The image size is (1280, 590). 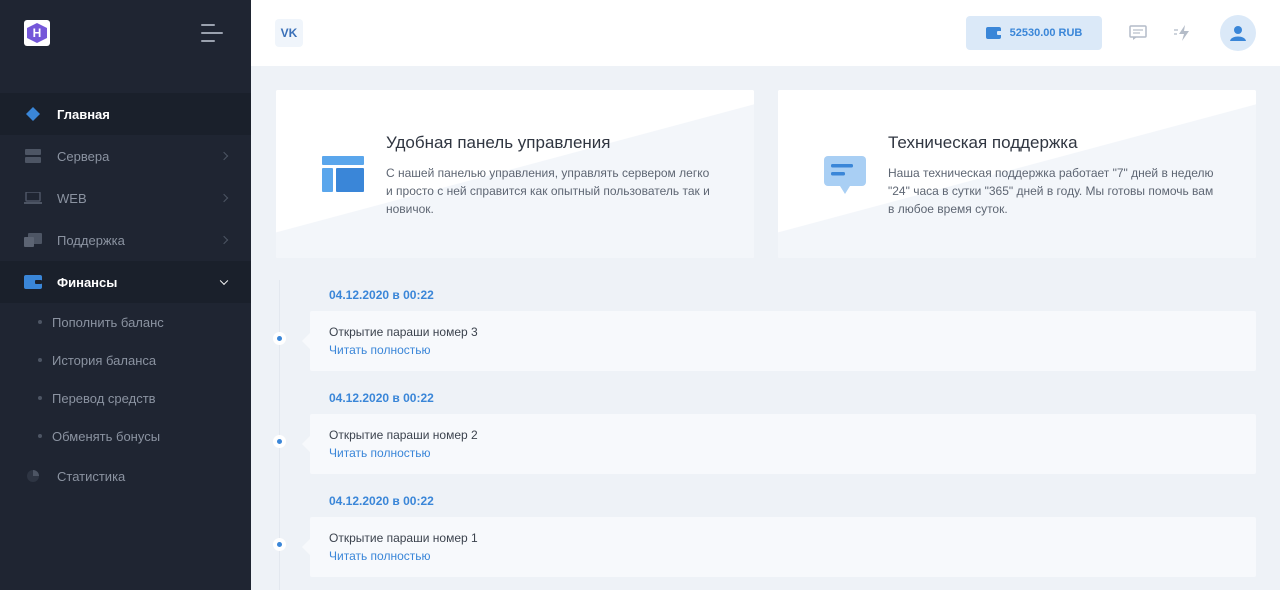 I want to click on sidebar-item-home: Главная, so click(x=125, y=114).